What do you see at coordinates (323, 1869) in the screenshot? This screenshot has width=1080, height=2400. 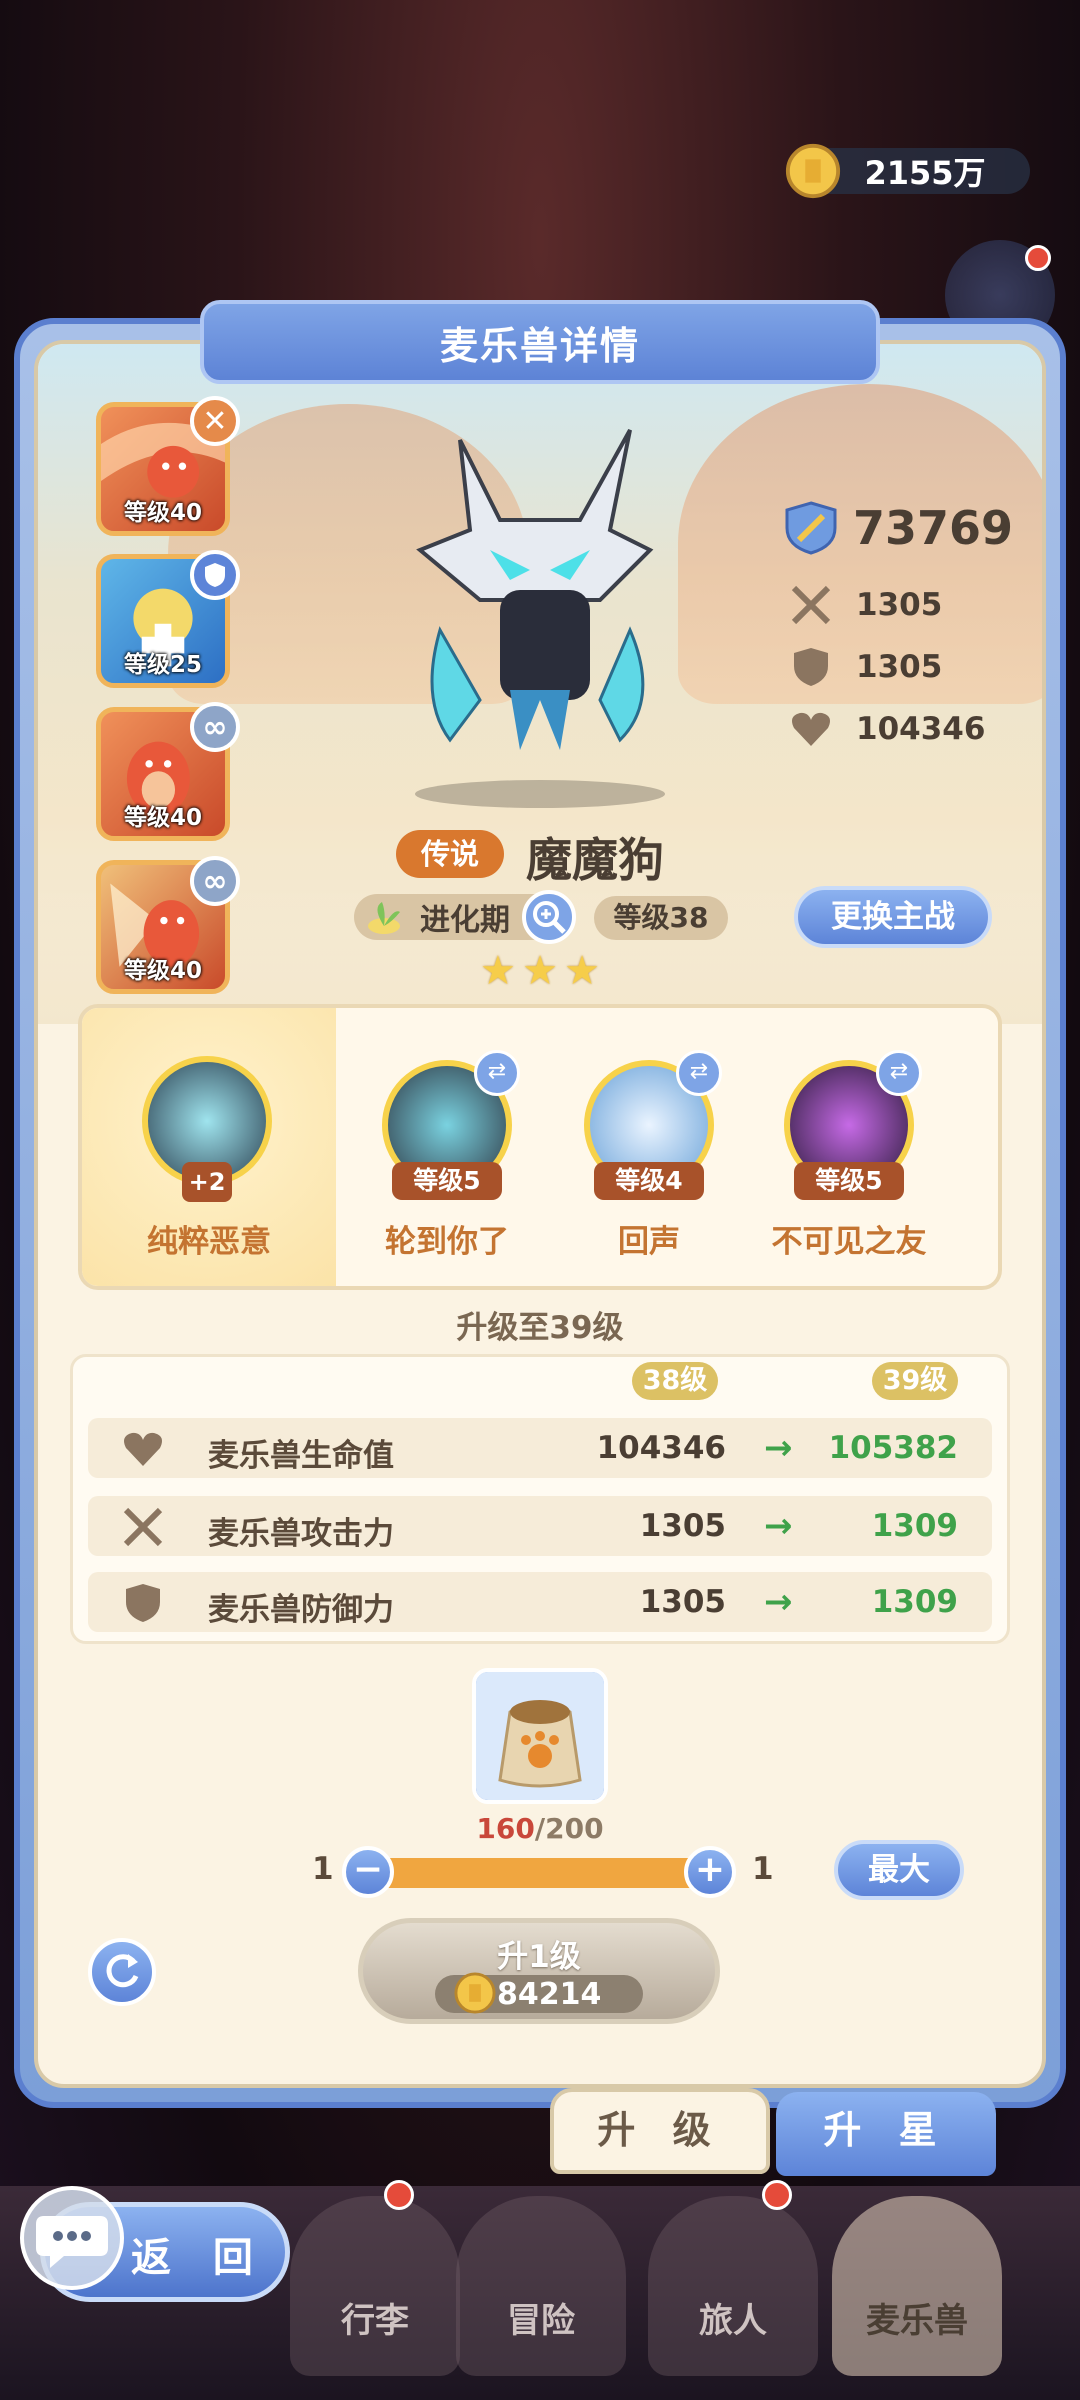 I see `slider-min-value: 1` at bounding box center [323, 1869].